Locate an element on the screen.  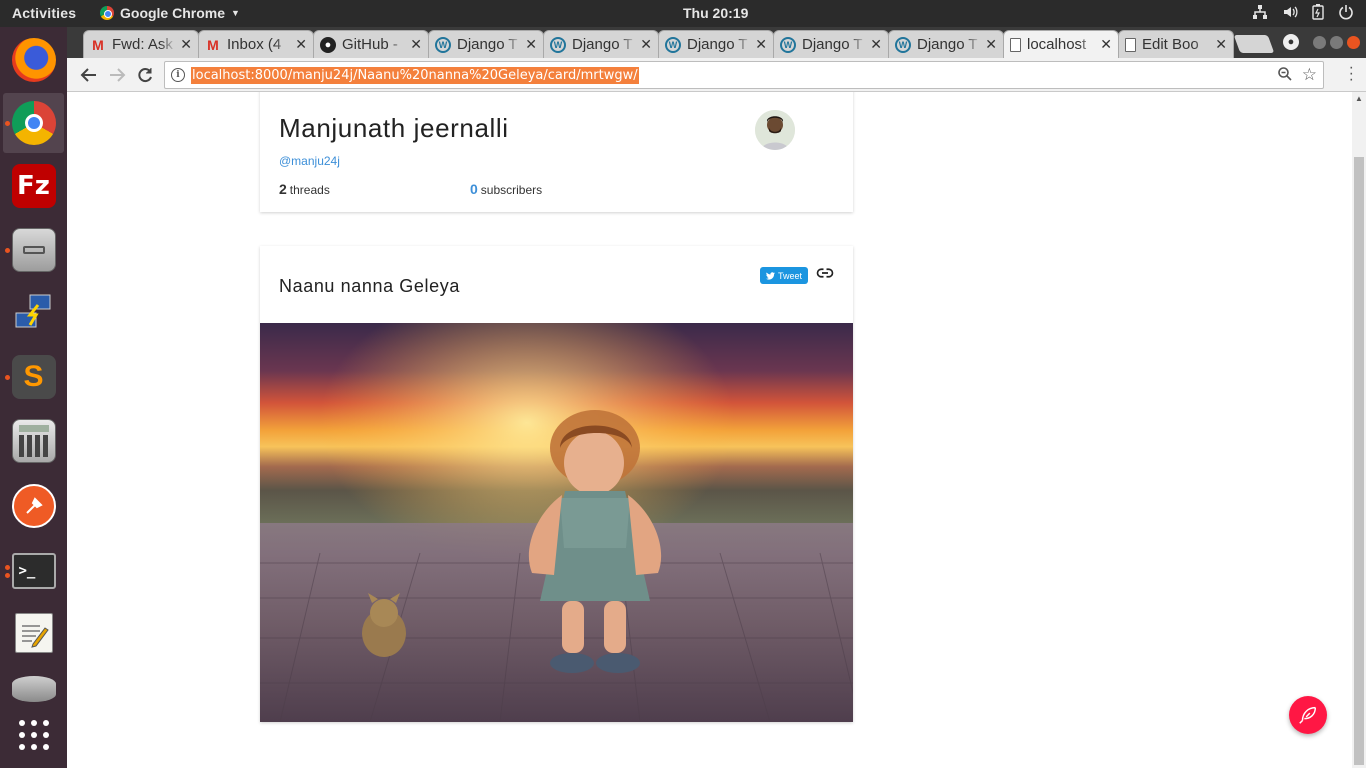
launcher-remote-desktop is located at coordinates (33, 313).